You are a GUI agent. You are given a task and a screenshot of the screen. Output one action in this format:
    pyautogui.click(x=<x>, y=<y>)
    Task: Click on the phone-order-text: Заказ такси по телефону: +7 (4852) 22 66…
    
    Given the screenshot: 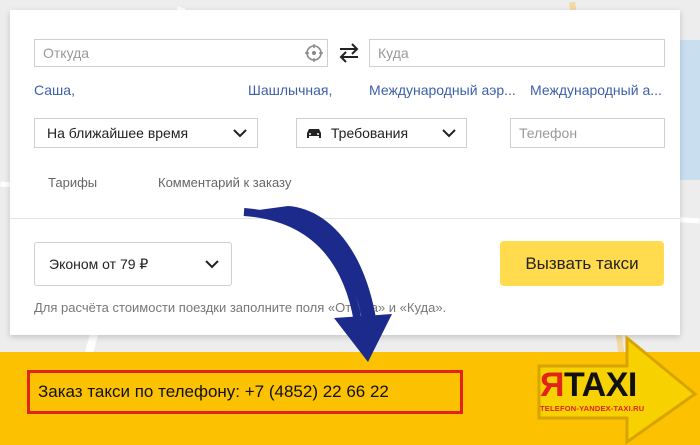 What is the action you would take?
    pyautogui.click(x=213, y=391)
    